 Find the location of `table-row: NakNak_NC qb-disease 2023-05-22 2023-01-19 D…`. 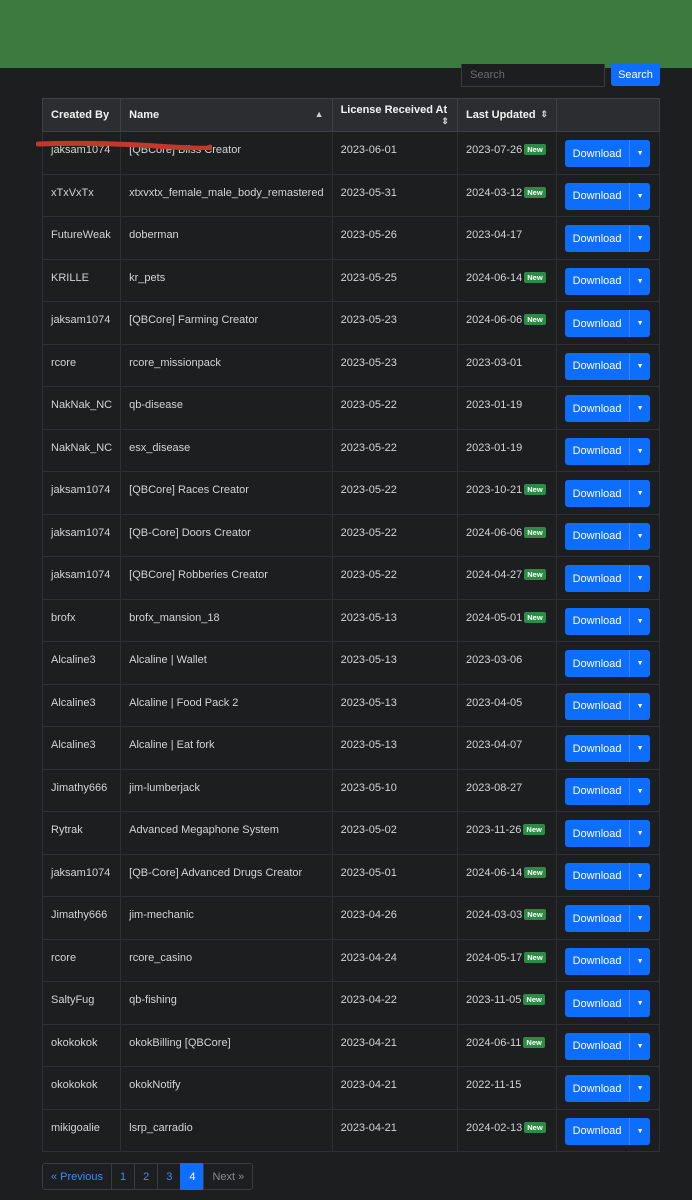

table-row: NakNak_NC qb-disease 2023-05-22 2023-01-19 D… is located at coordinates (350, 408).